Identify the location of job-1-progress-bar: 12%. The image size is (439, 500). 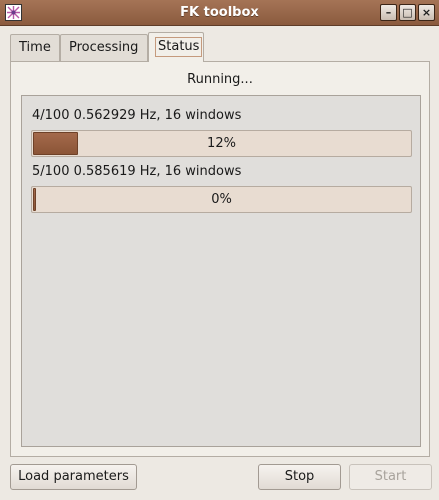
(221, 143).